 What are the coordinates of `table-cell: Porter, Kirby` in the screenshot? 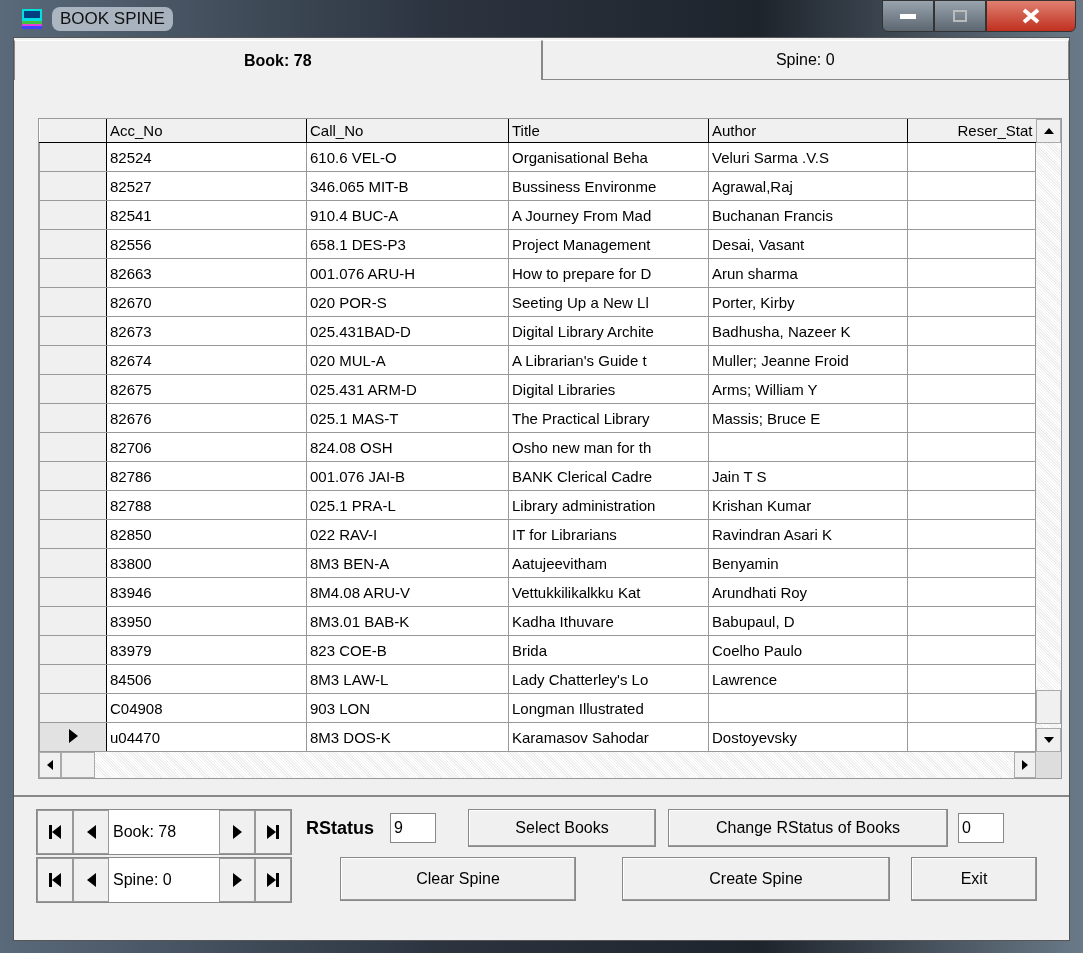 It's located at (808, 302).